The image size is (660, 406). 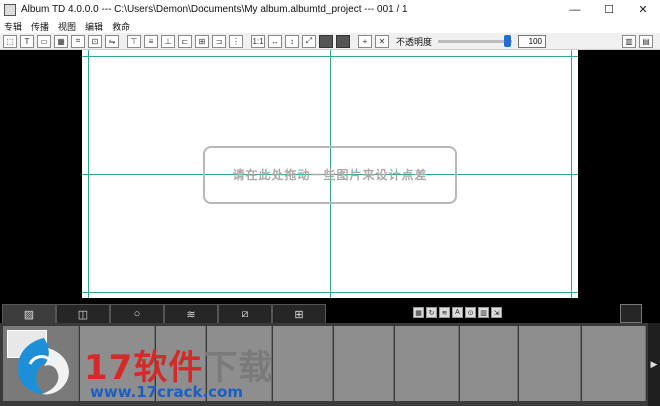 I want to click on tab-layouts: ⊞, so click(x=299, y=313).